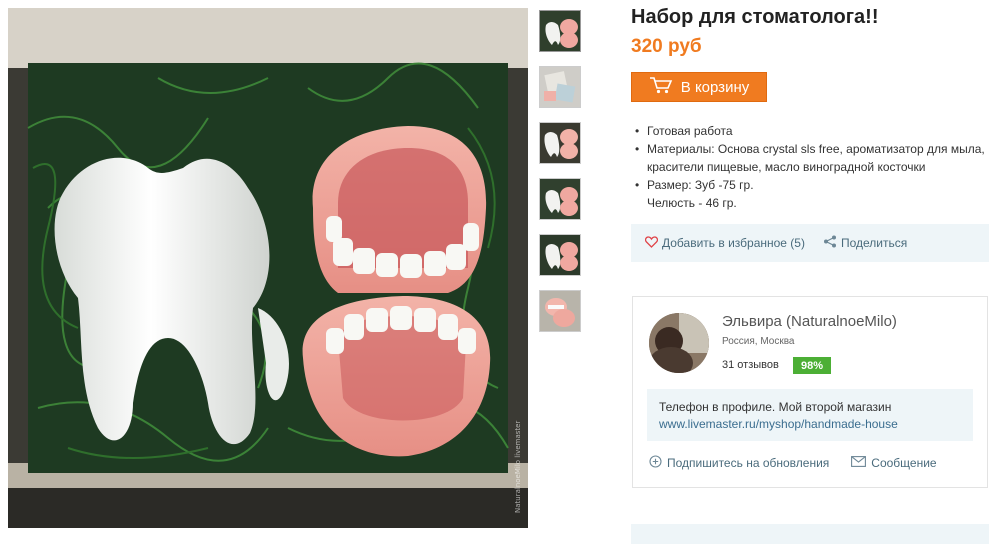 The height and width of the screenshot is (544, 1000). What do you see at coordinates (859, 463) in the screenshot?
I see `envelope-icon` at bounding box center [859, 463].